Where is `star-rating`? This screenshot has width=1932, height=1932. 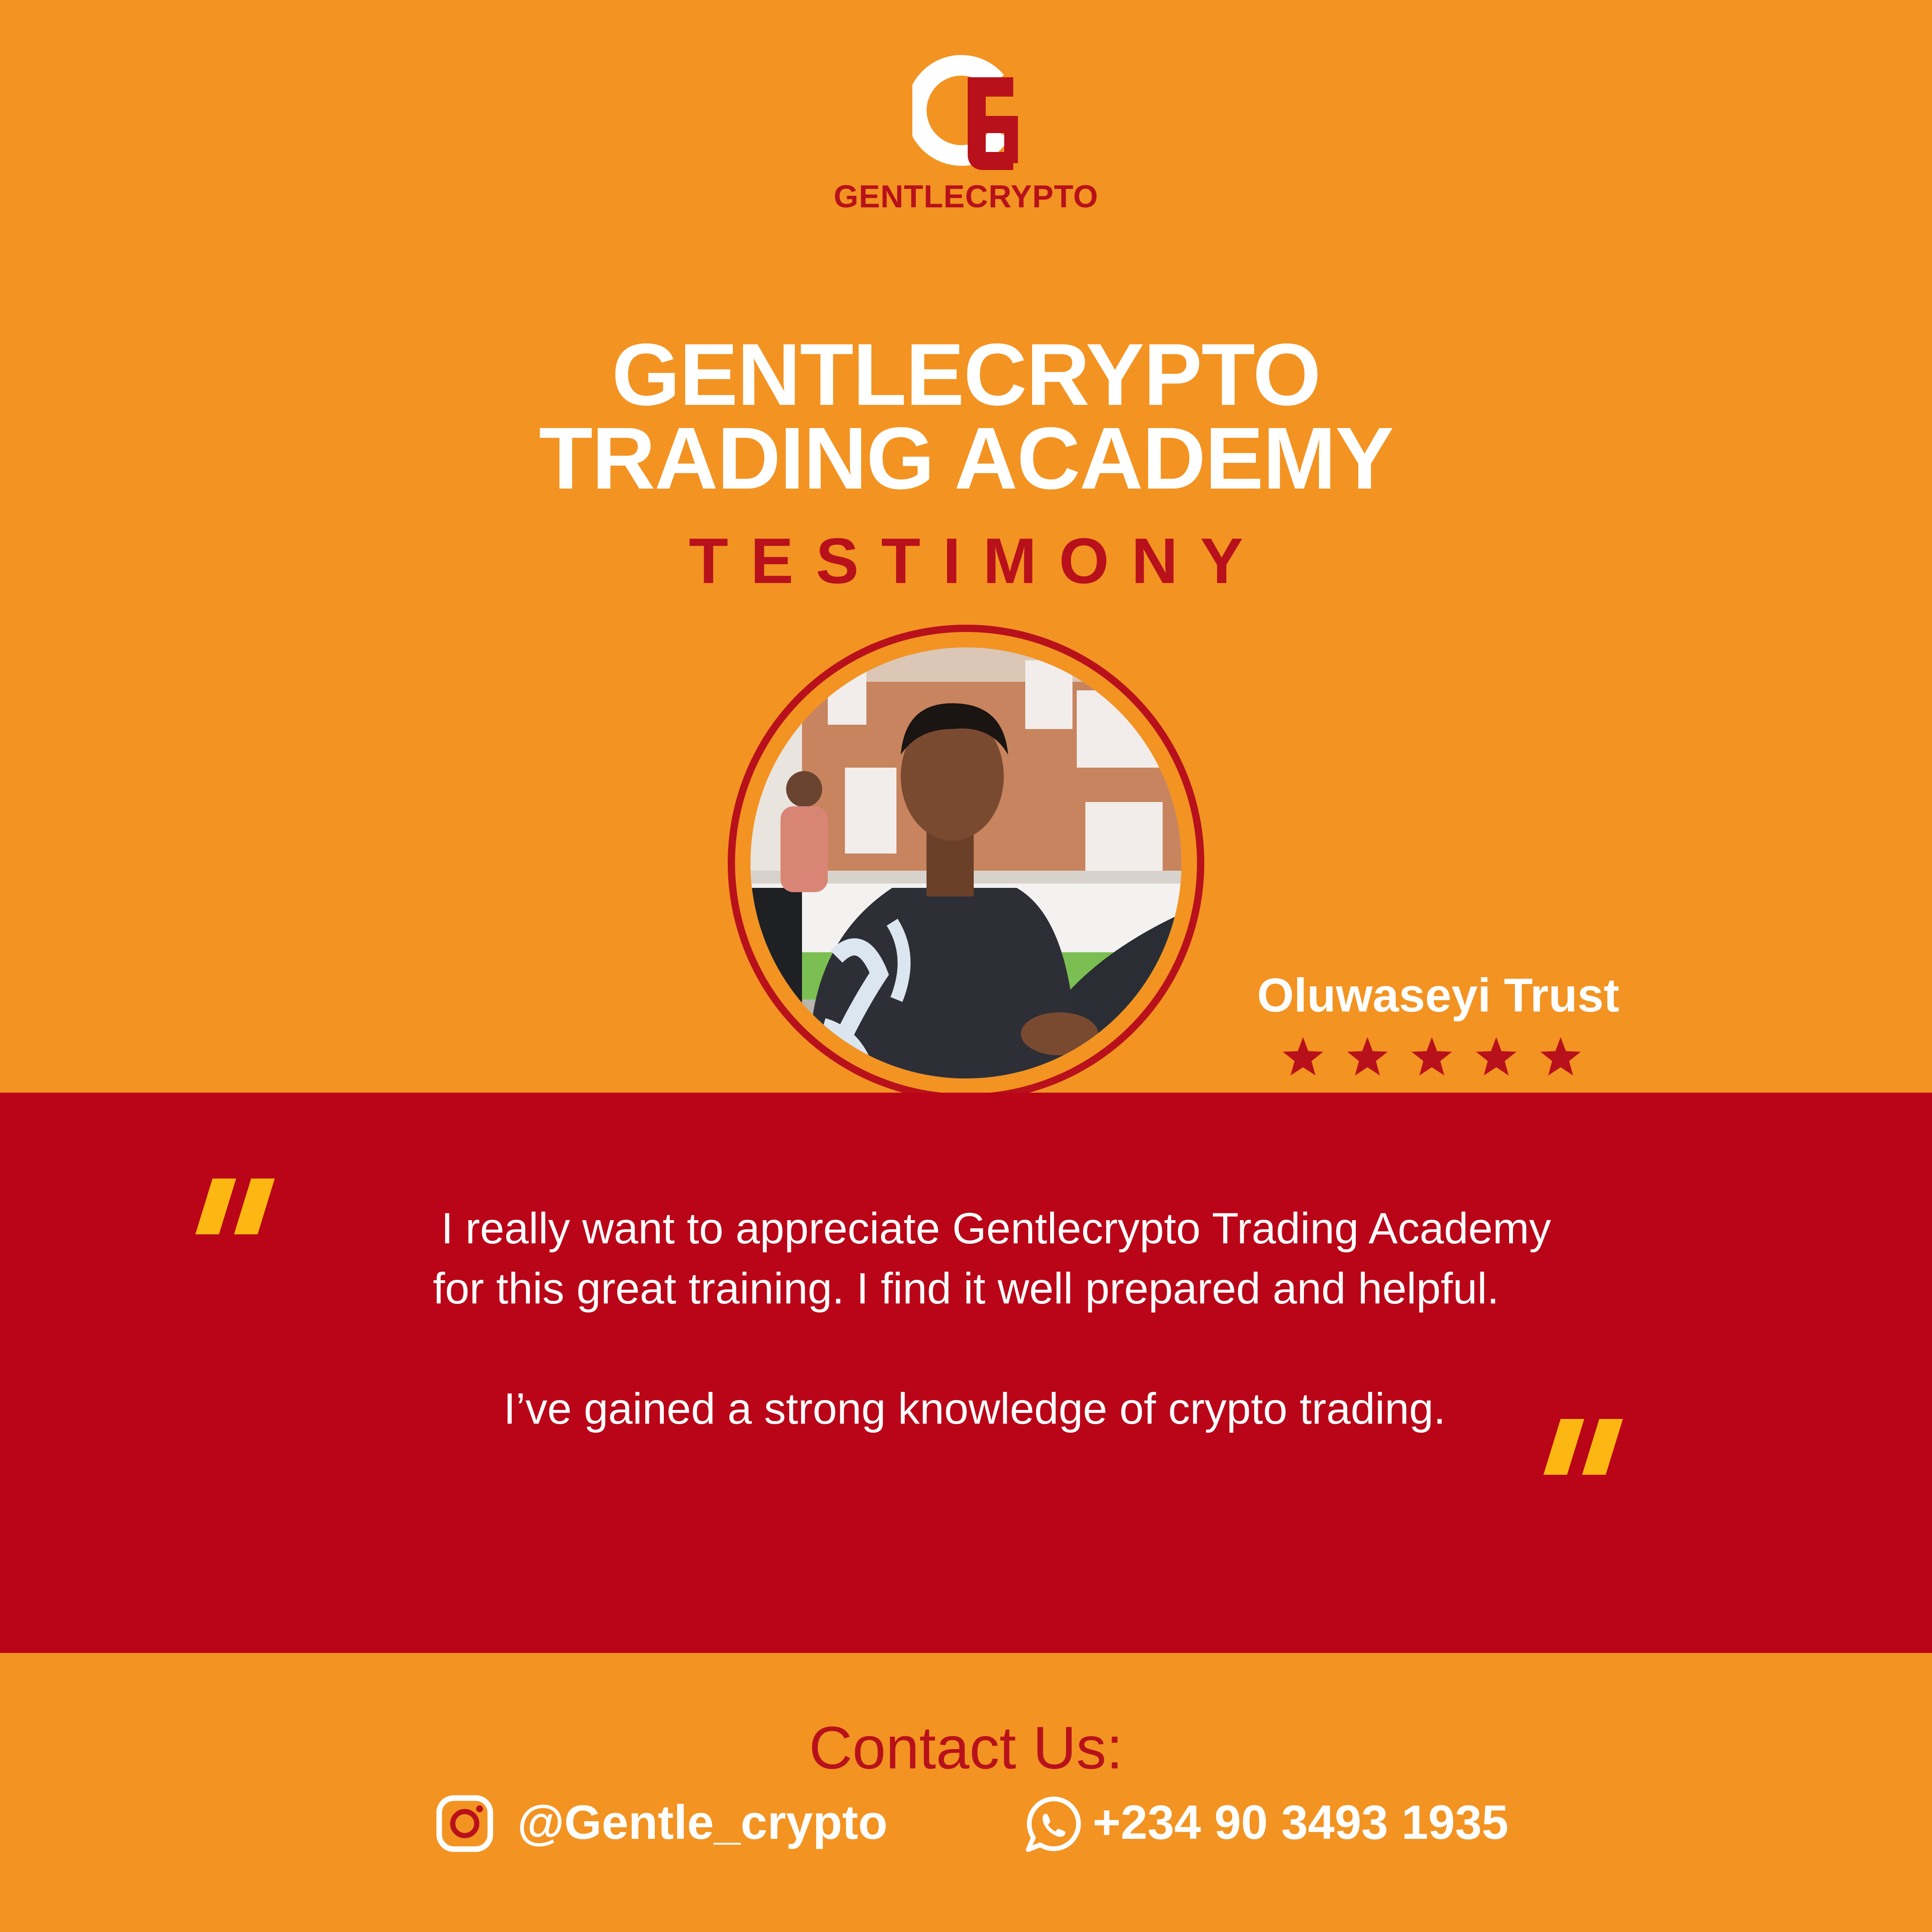 star-rating is located at coordinates (1431, 1056).